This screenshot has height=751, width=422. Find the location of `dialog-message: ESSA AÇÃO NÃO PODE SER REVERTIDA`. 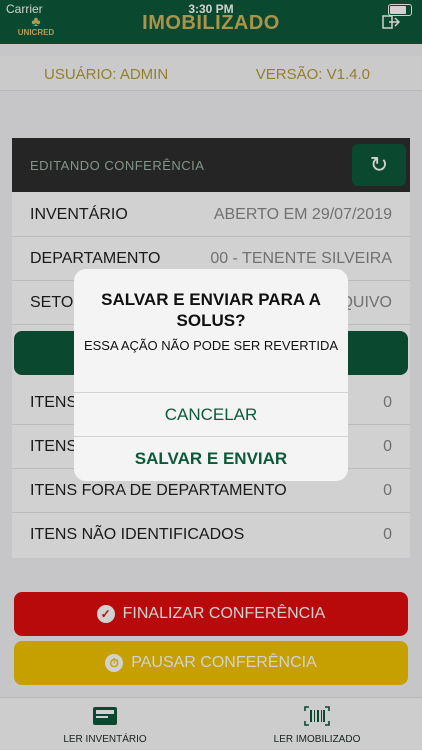

dialog-message: ESSA AÇÃO NÃO PODE SER REVERTIDA is located at coordinates (211, 345).